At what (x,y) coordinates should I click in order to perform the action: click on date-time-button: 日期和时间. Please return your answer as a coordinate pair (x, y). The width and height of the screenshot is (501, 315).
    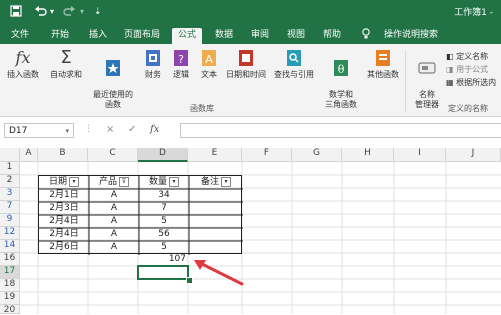
    Looking at the image, I should click on (246, 64).